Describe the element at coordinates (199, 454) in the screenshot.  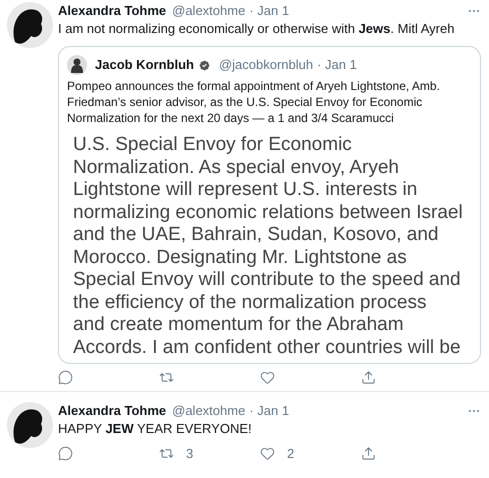
I see `retweet-button: 3` at that location.